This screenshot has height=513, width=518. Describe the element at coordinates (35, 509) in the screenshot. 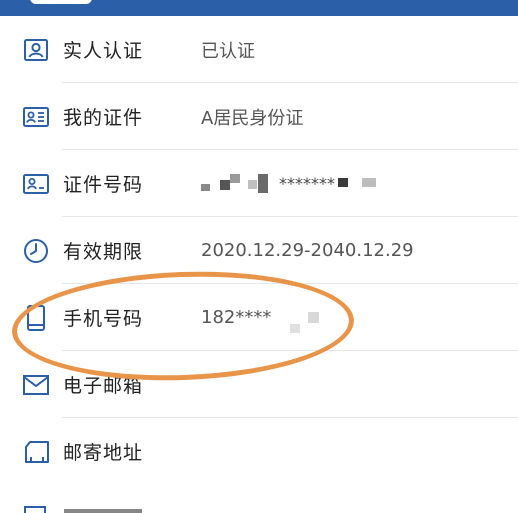

I see `partial-icon` at that location.